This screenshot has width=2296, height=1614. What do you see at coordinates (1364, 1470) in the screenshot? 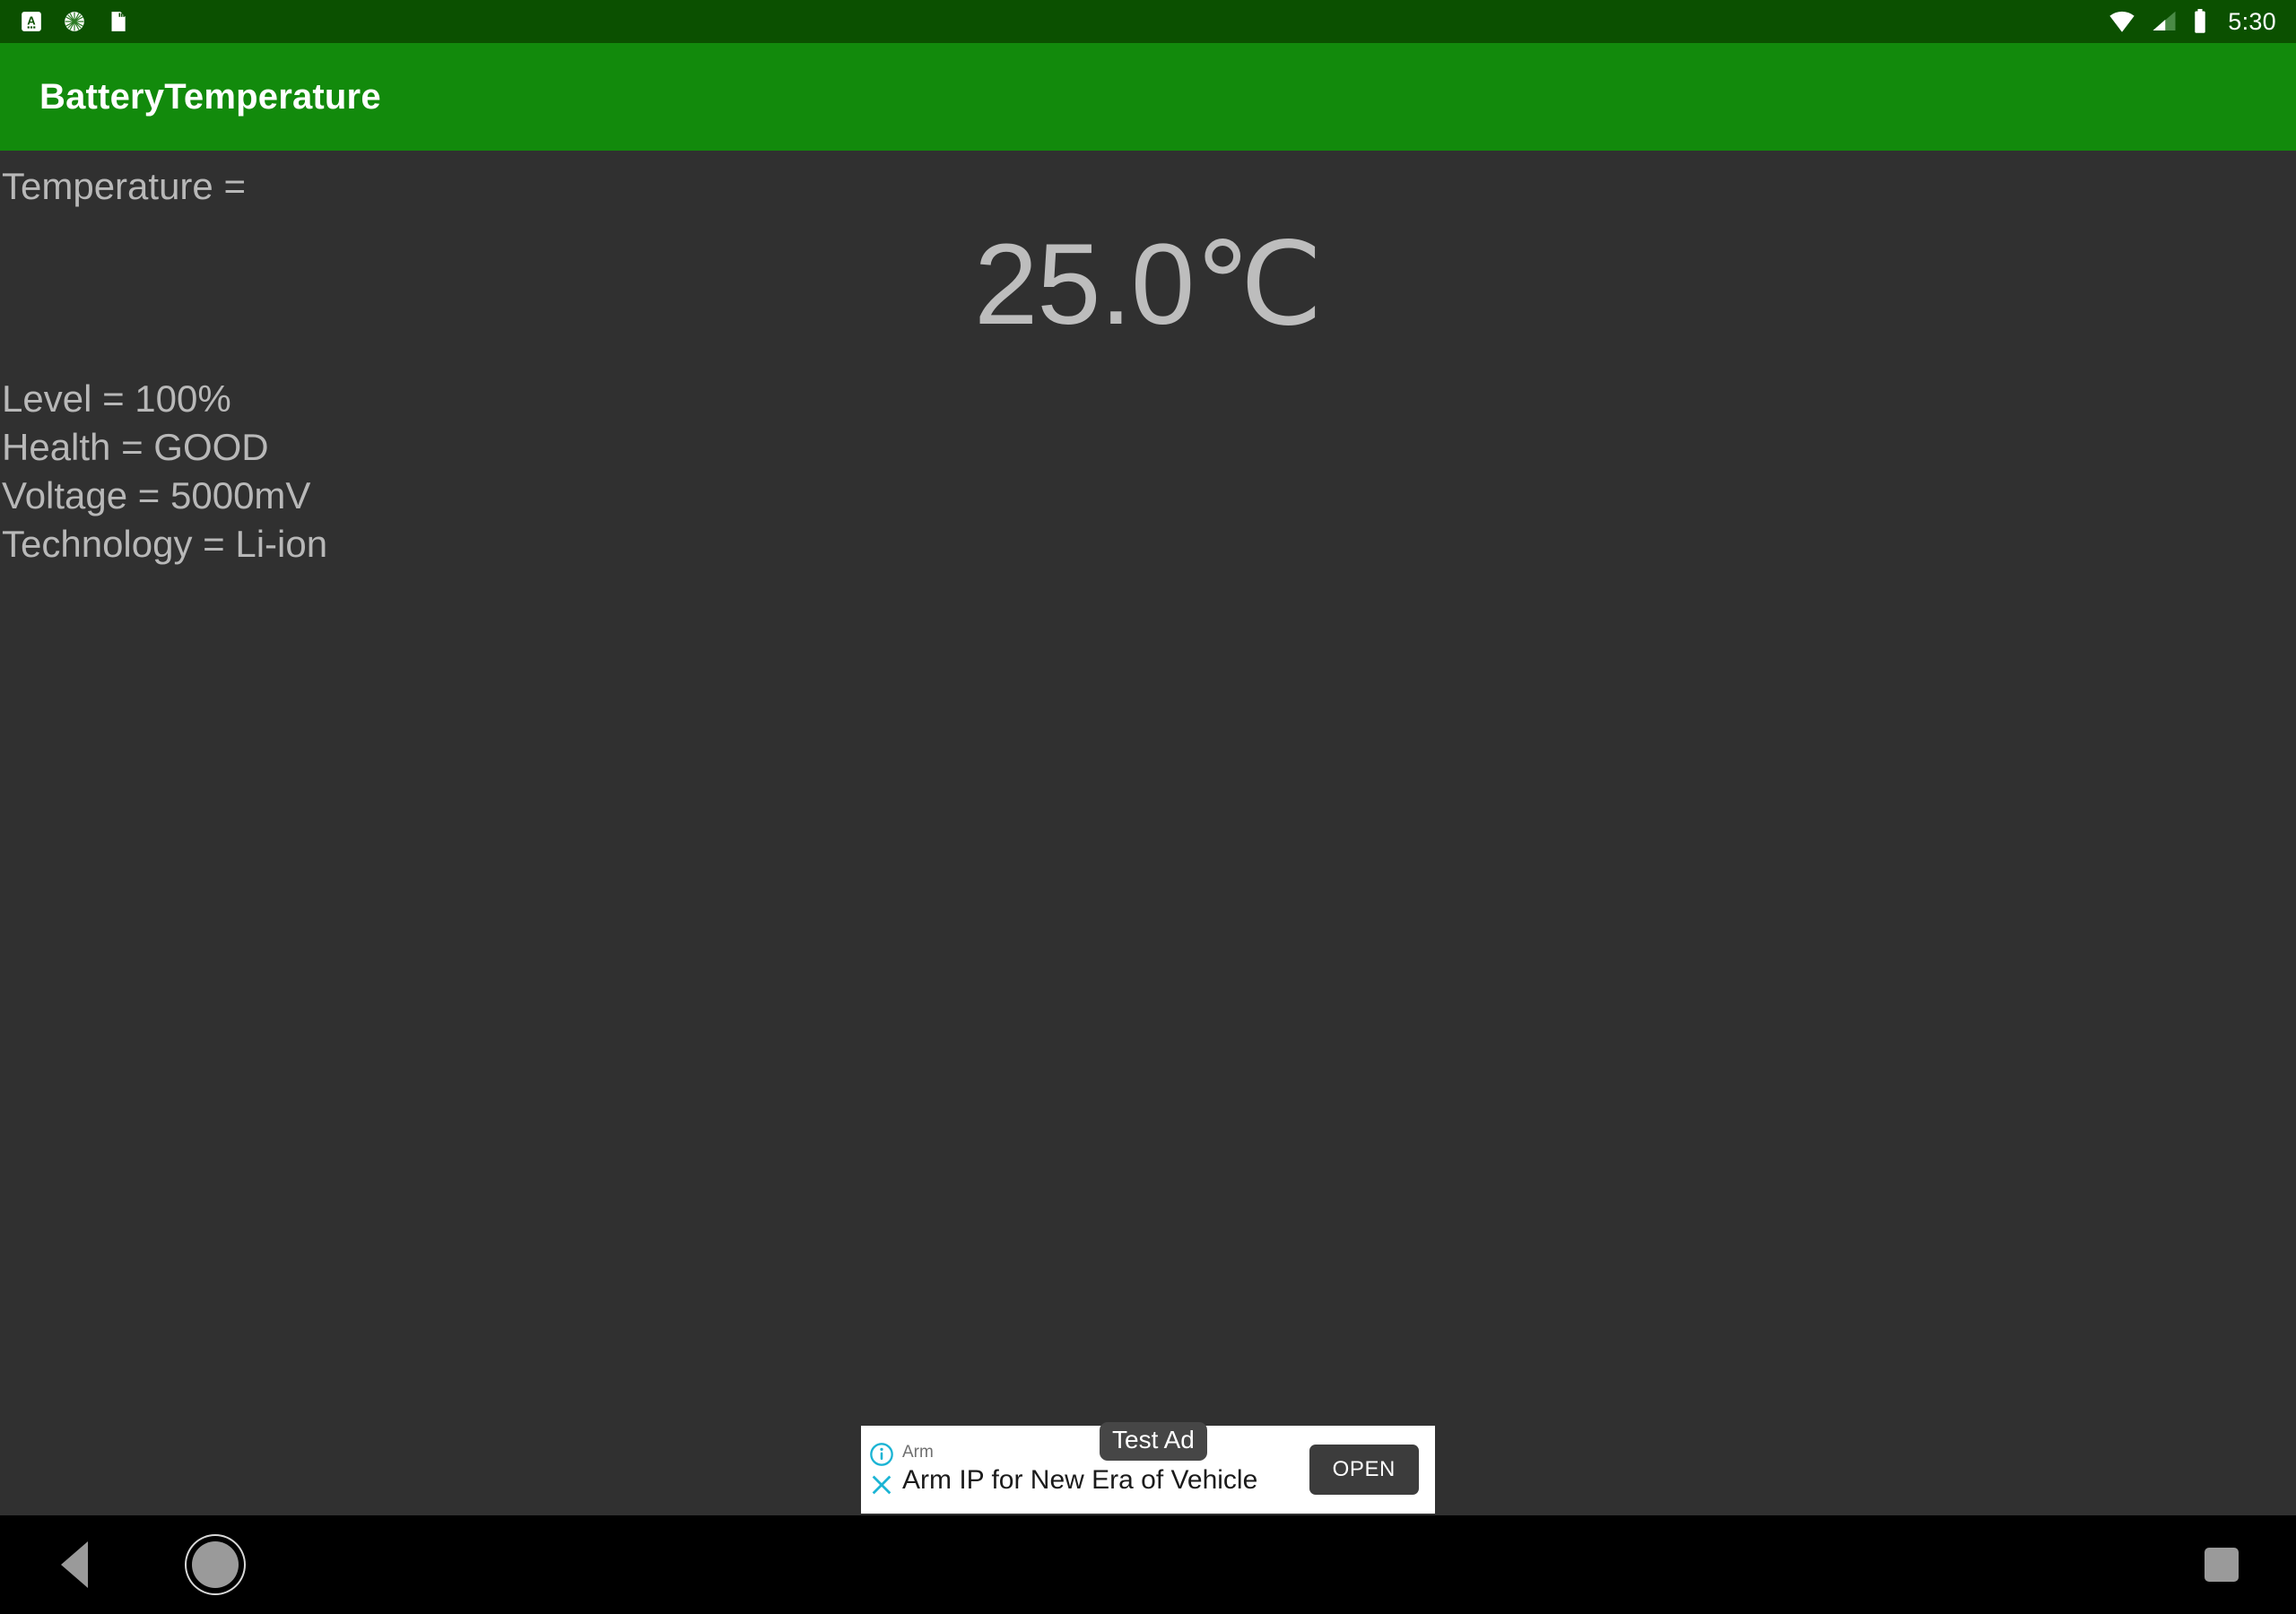
I see `ad-open-button: OPEN` at bounding box center [1364, 1470].